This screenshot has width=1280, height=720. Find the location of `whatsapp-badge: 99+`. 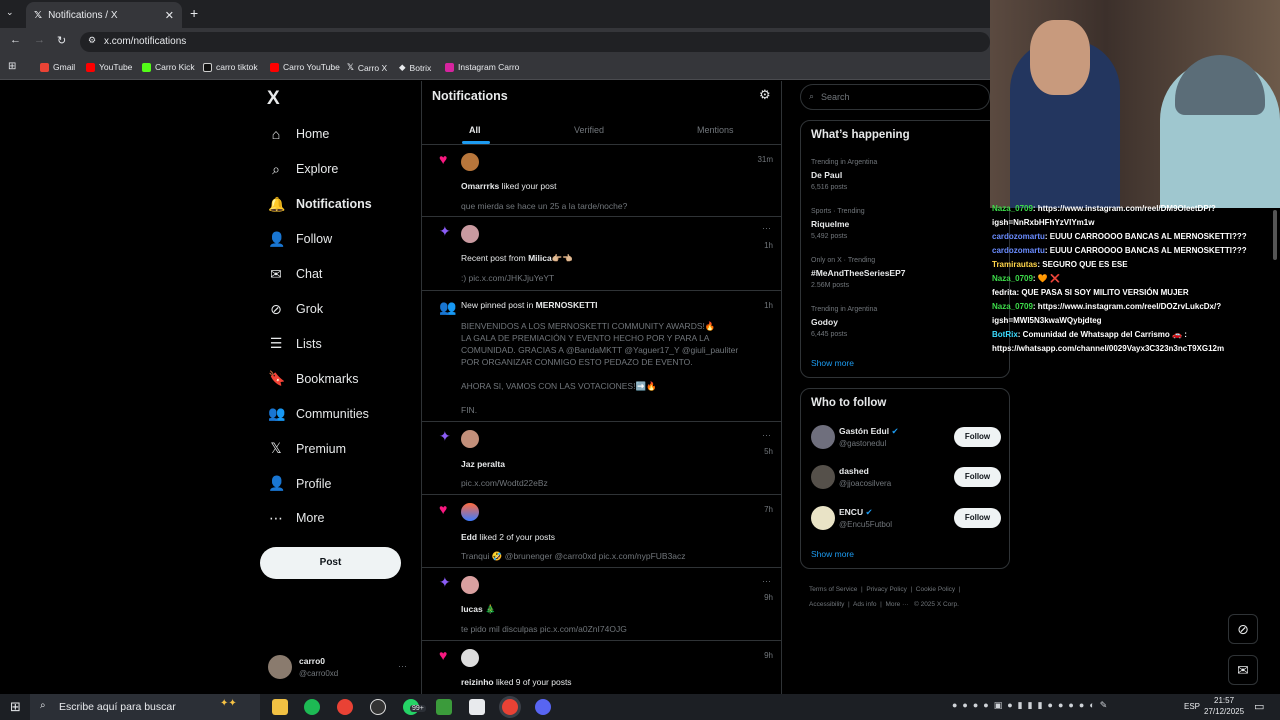

whatsapp-badge: 99+ is located at coordinates (418, 708).